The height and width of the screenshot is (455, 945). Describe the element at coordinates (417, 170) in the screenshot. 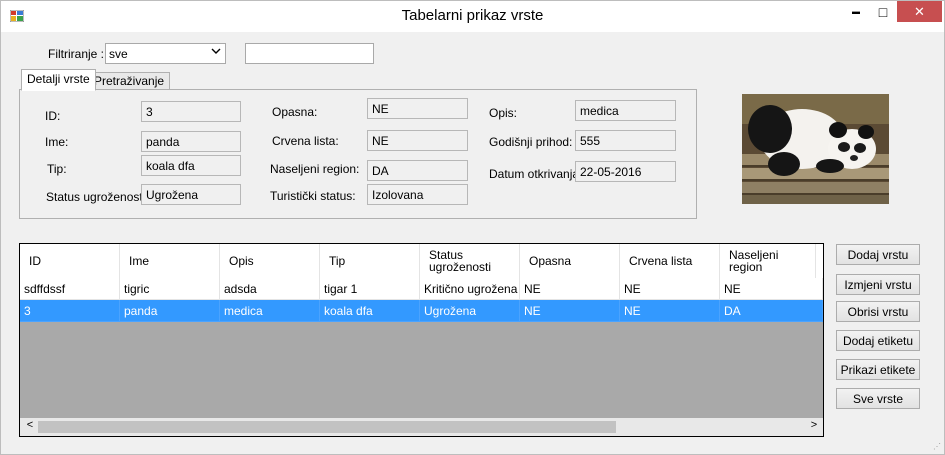

I see `naseljeni-region-field: DA` at that location.